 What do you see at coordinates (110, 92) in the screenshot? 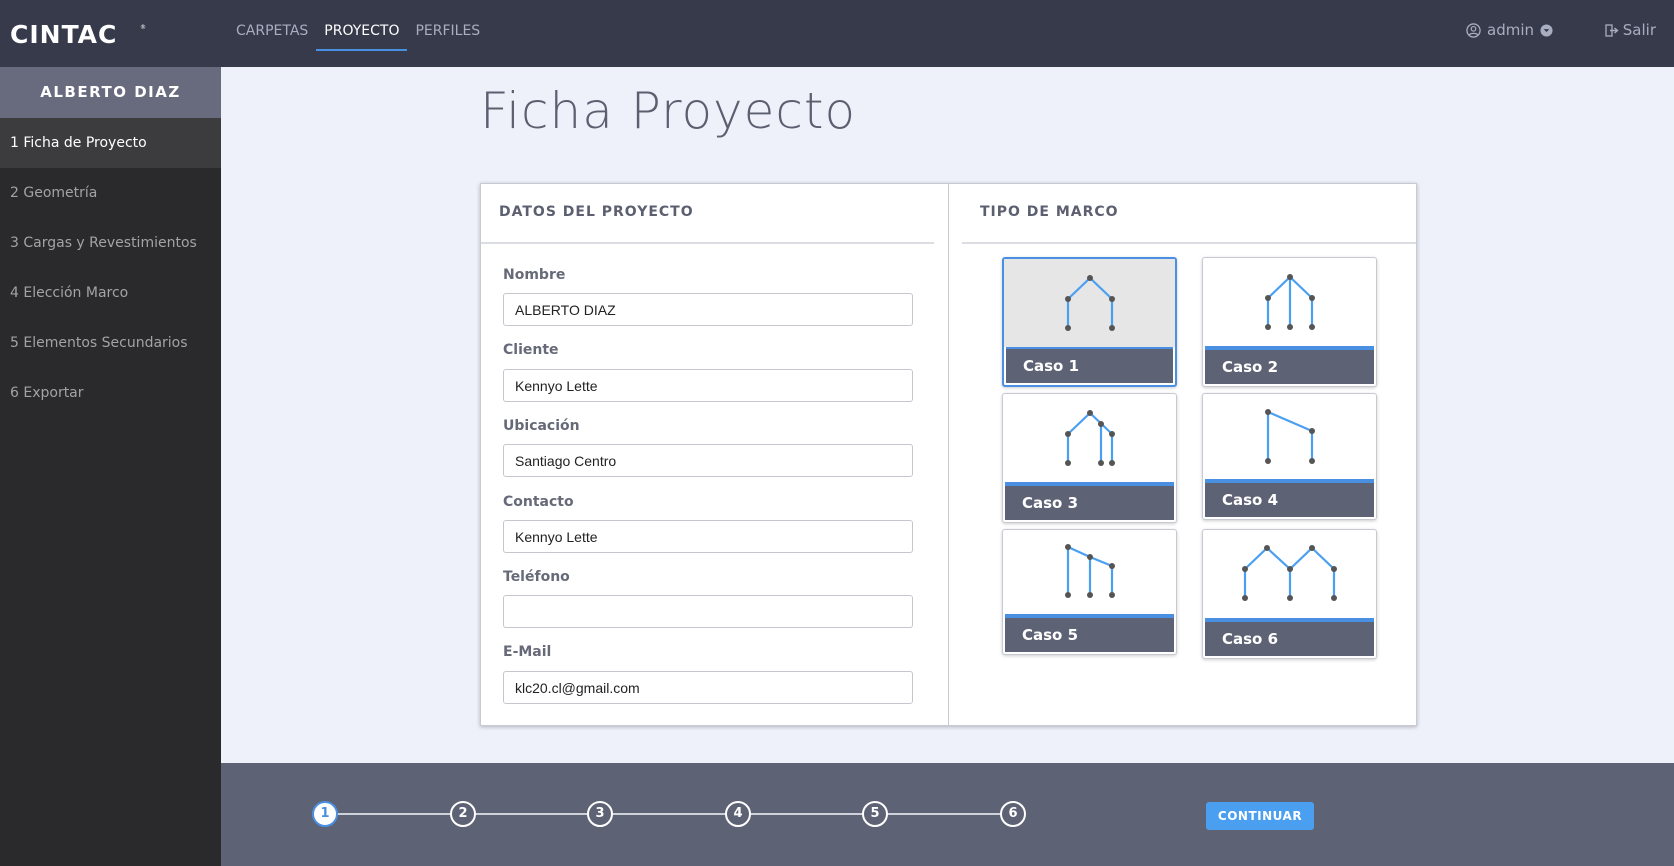
I see `sidebar-title: ALBERTO DIAZ` at bounding box center [110, 92].